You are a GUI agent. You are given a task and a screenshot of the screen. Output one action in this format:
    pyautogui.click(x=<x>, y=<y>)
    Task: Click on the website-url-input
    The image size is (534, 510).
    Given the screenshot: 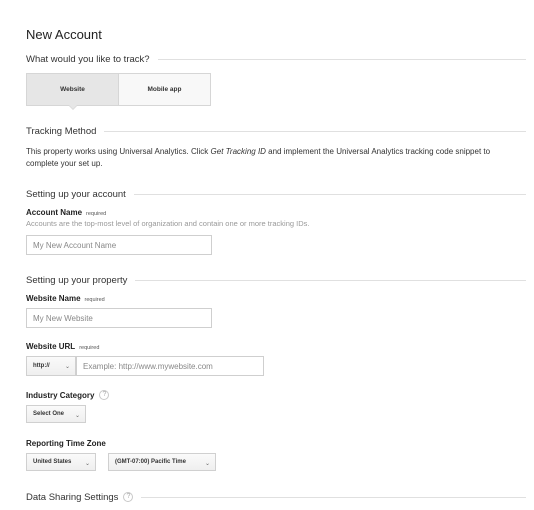 What is the action you would take?
    pyautogui.click(x=170, y=366)
    